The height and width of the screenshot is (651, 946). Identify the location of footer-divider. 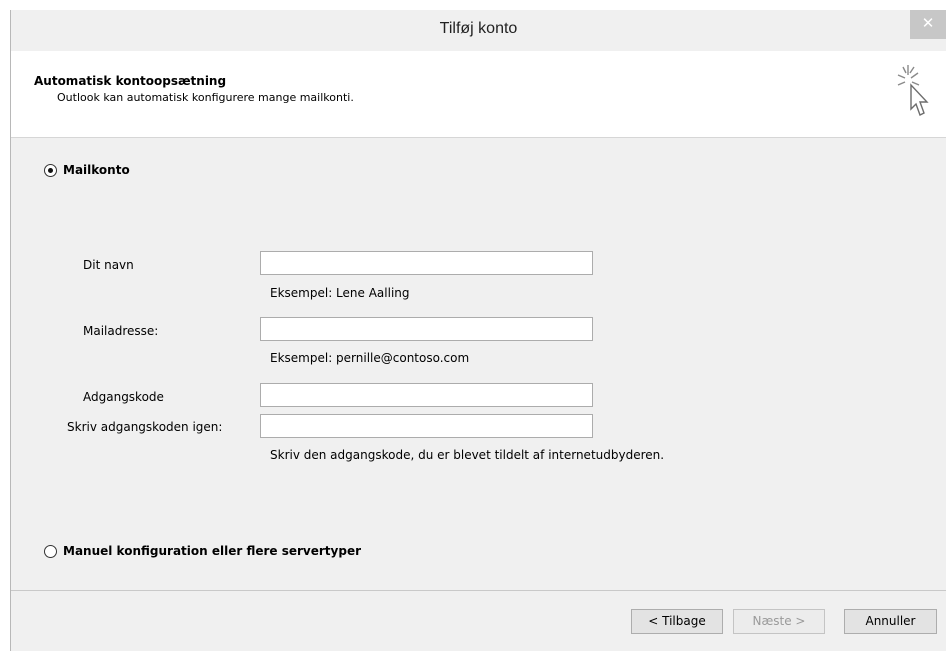
(478, 590).